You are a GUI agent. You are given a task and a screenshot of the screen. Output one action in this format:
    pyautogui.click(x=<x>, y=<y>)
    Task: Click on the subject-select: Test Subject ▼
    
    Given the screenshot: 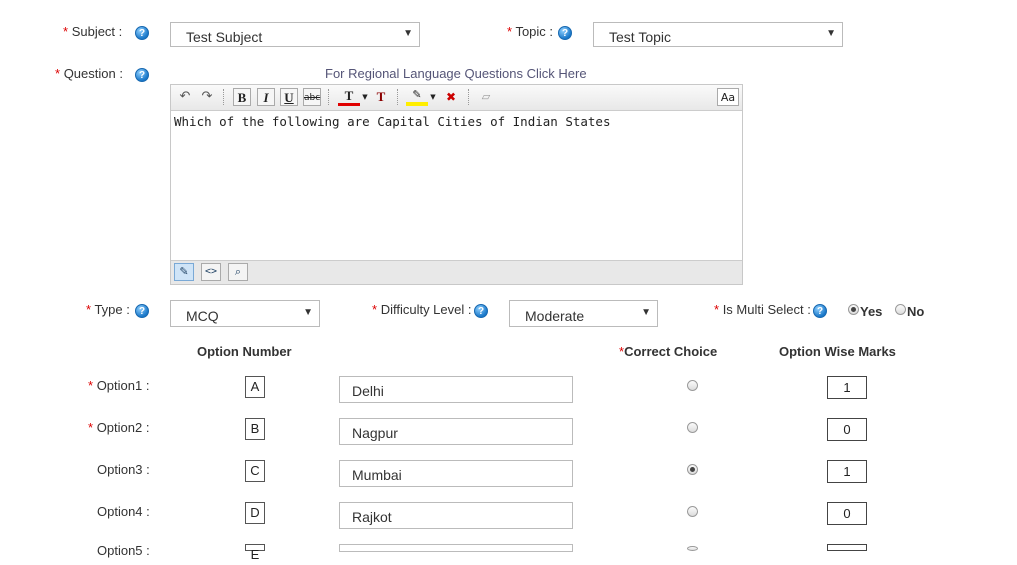 What is the action you would take?
    pyautogui.click(x=295, y=34)
    